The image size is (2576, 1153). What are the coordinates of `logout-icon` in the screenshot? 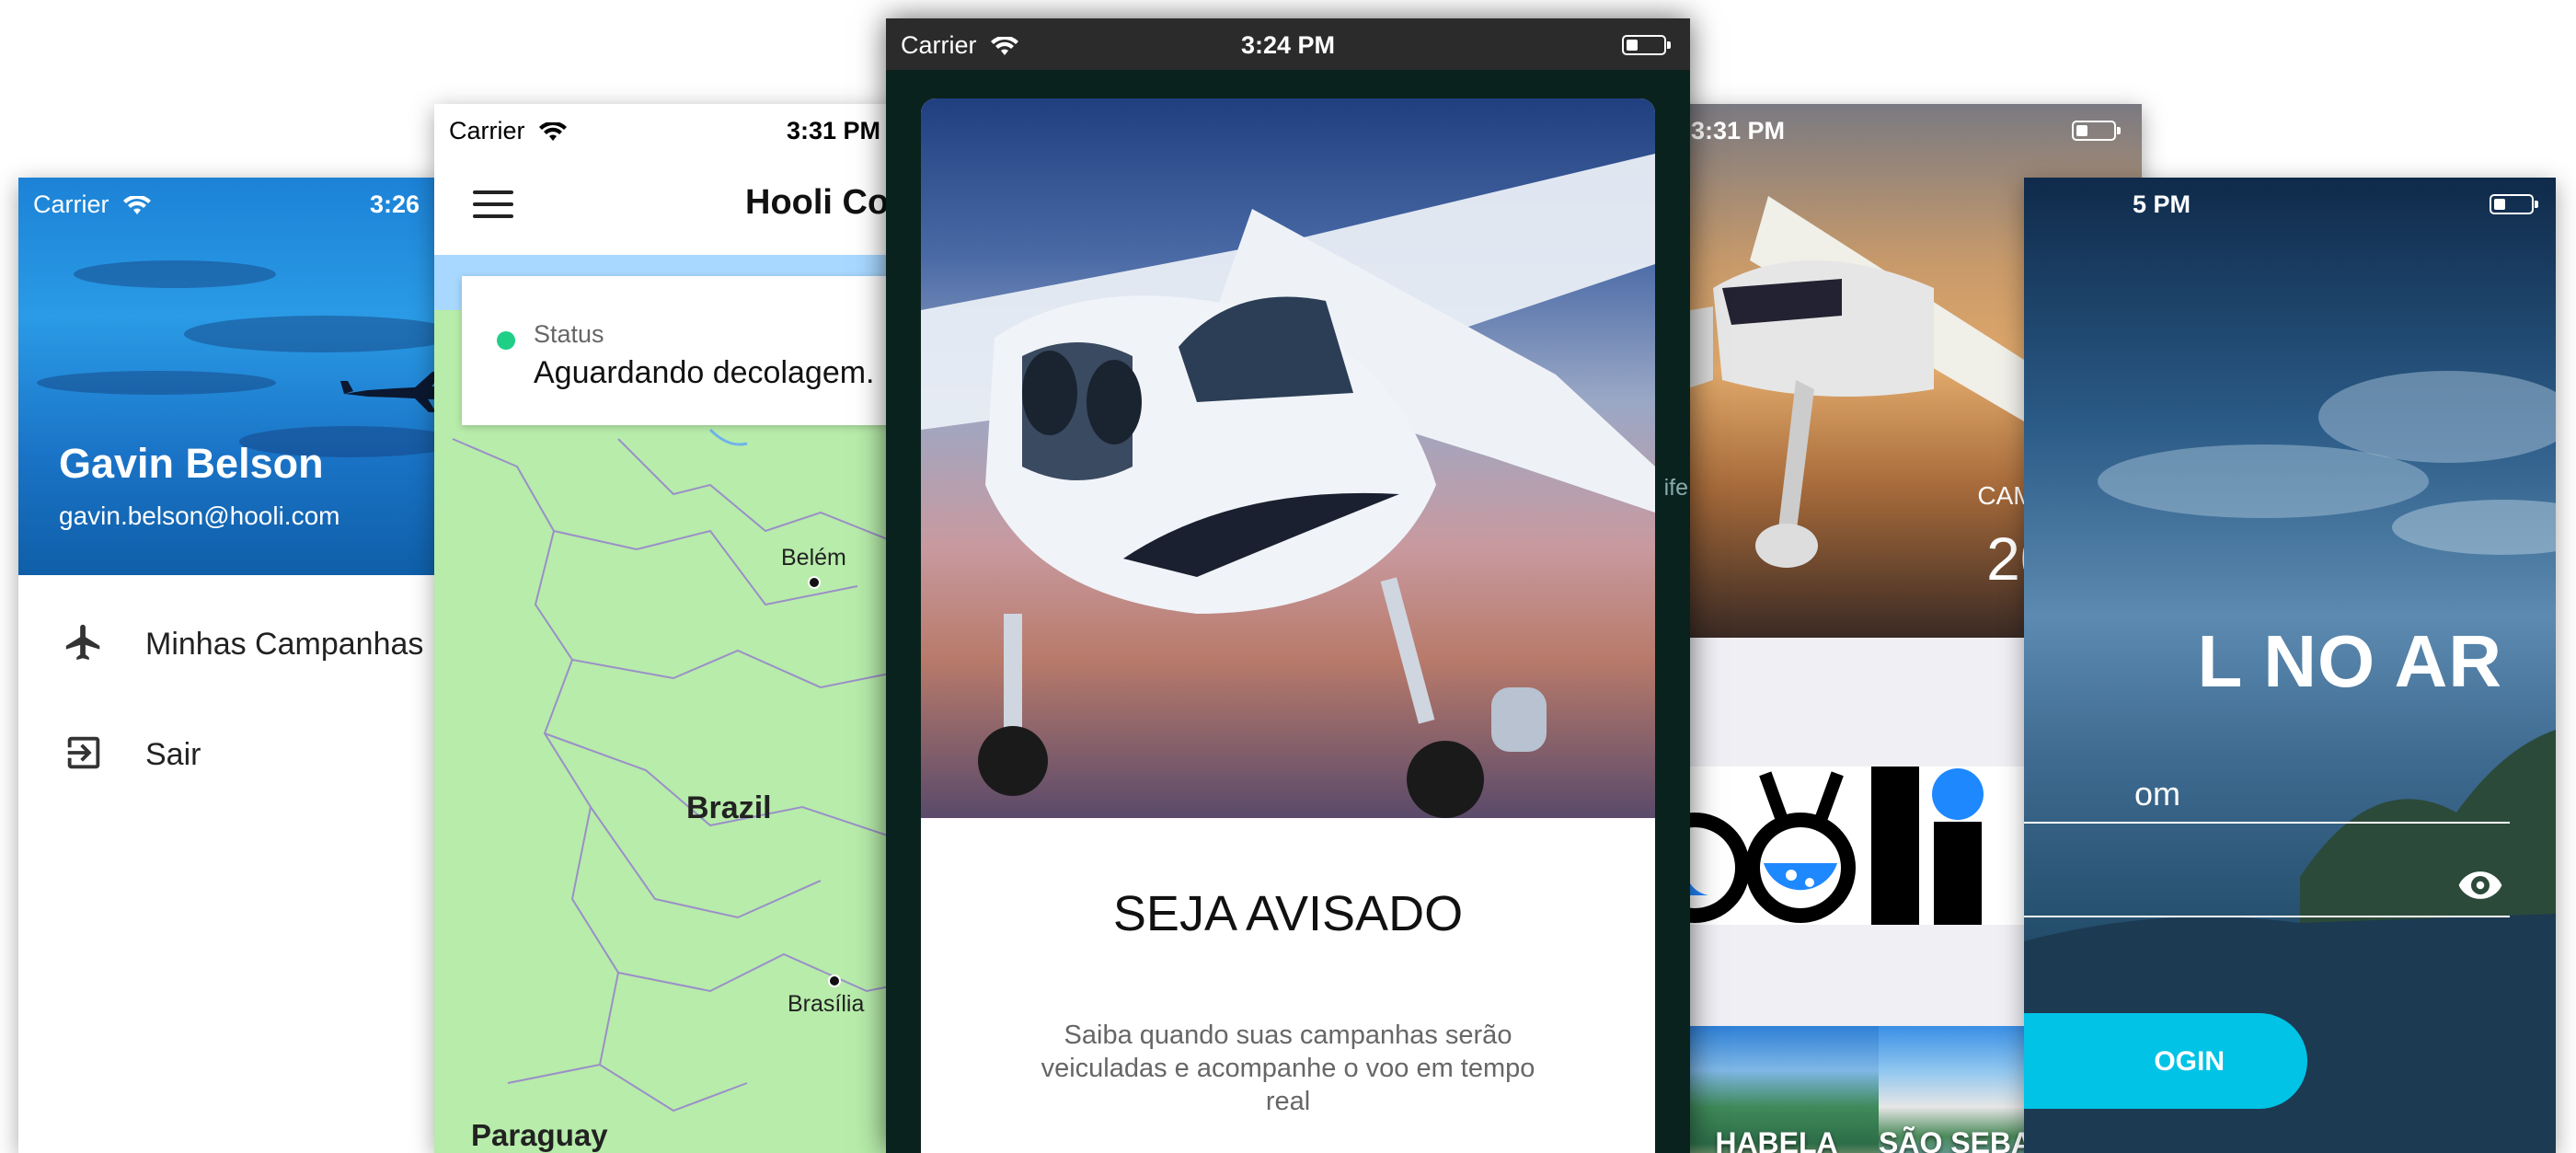 It's located at (83, 752).